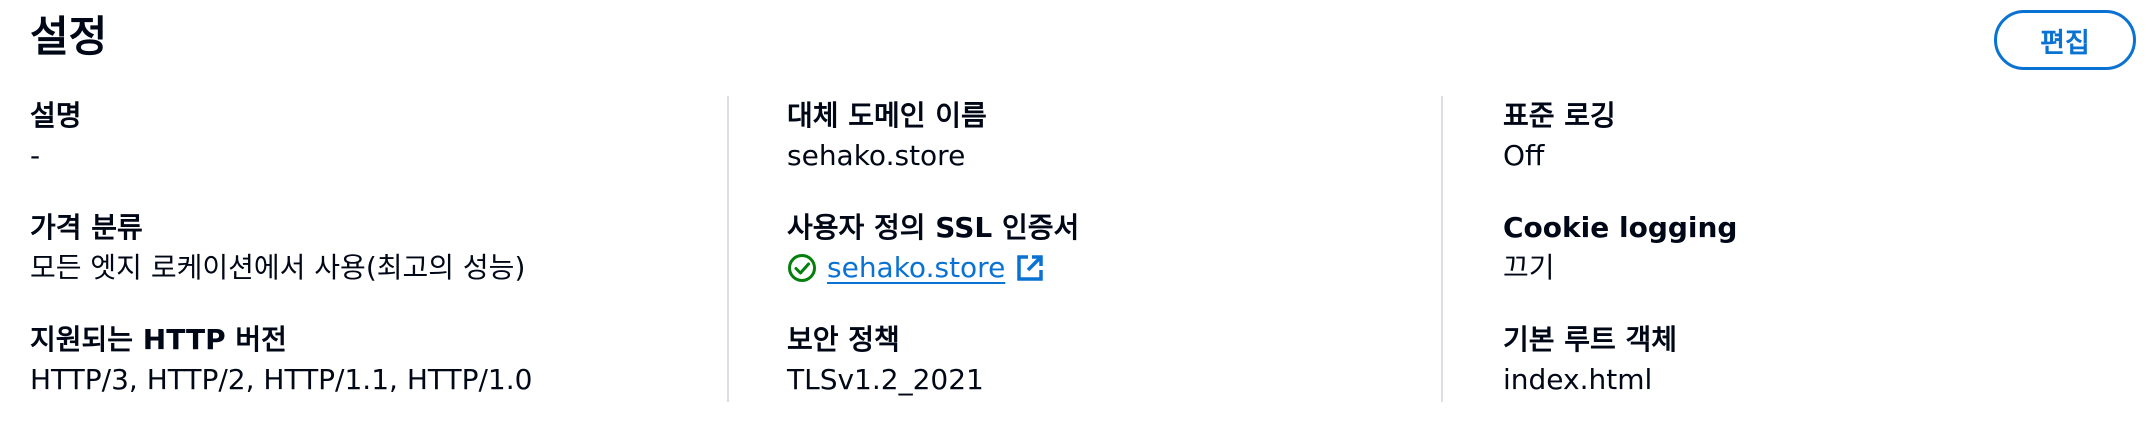 Image resolution: width=2151 pixels, height=432 pixels. Describe the element at coordinates (1813, 376) in the screenshot. I see `default-root-object-field: 기본 루트 객체 index.html` at that location.